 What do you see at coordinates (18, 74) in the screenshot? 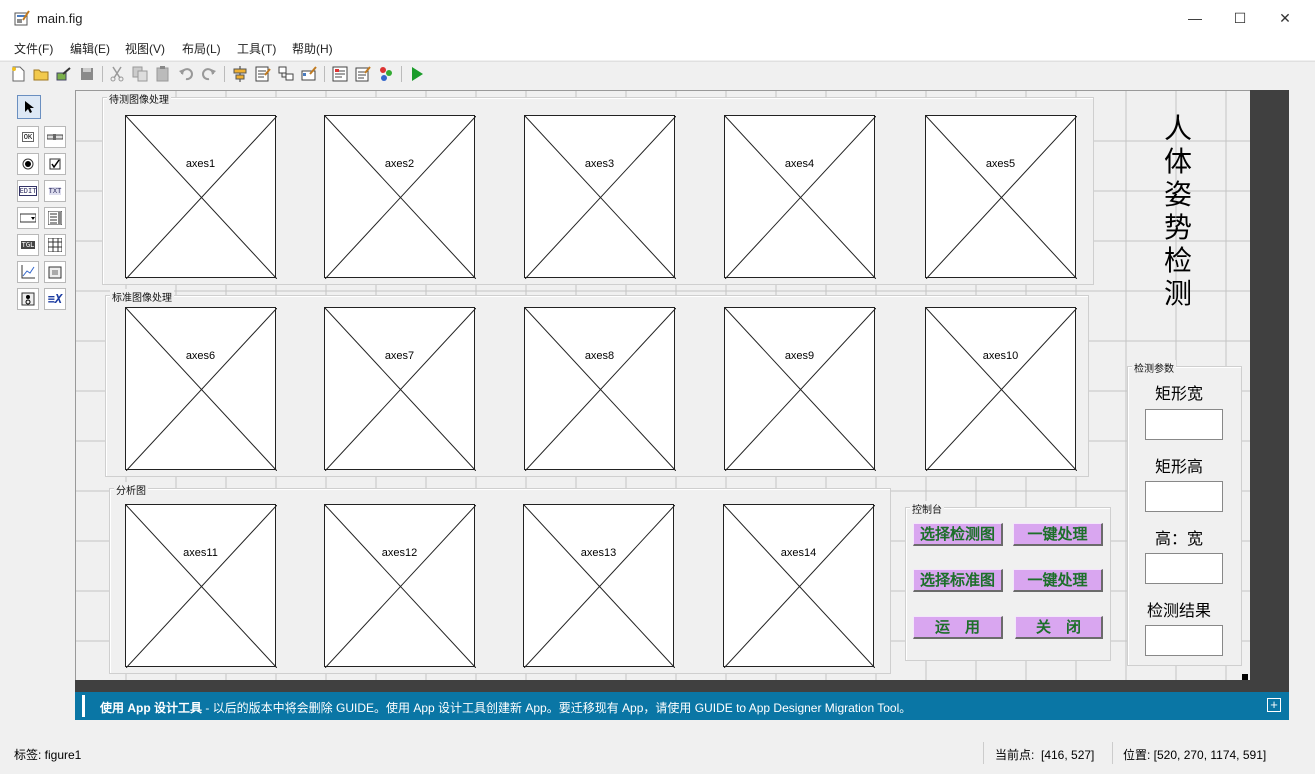
I see `new-file-icon` at bounding box center [18, 74].